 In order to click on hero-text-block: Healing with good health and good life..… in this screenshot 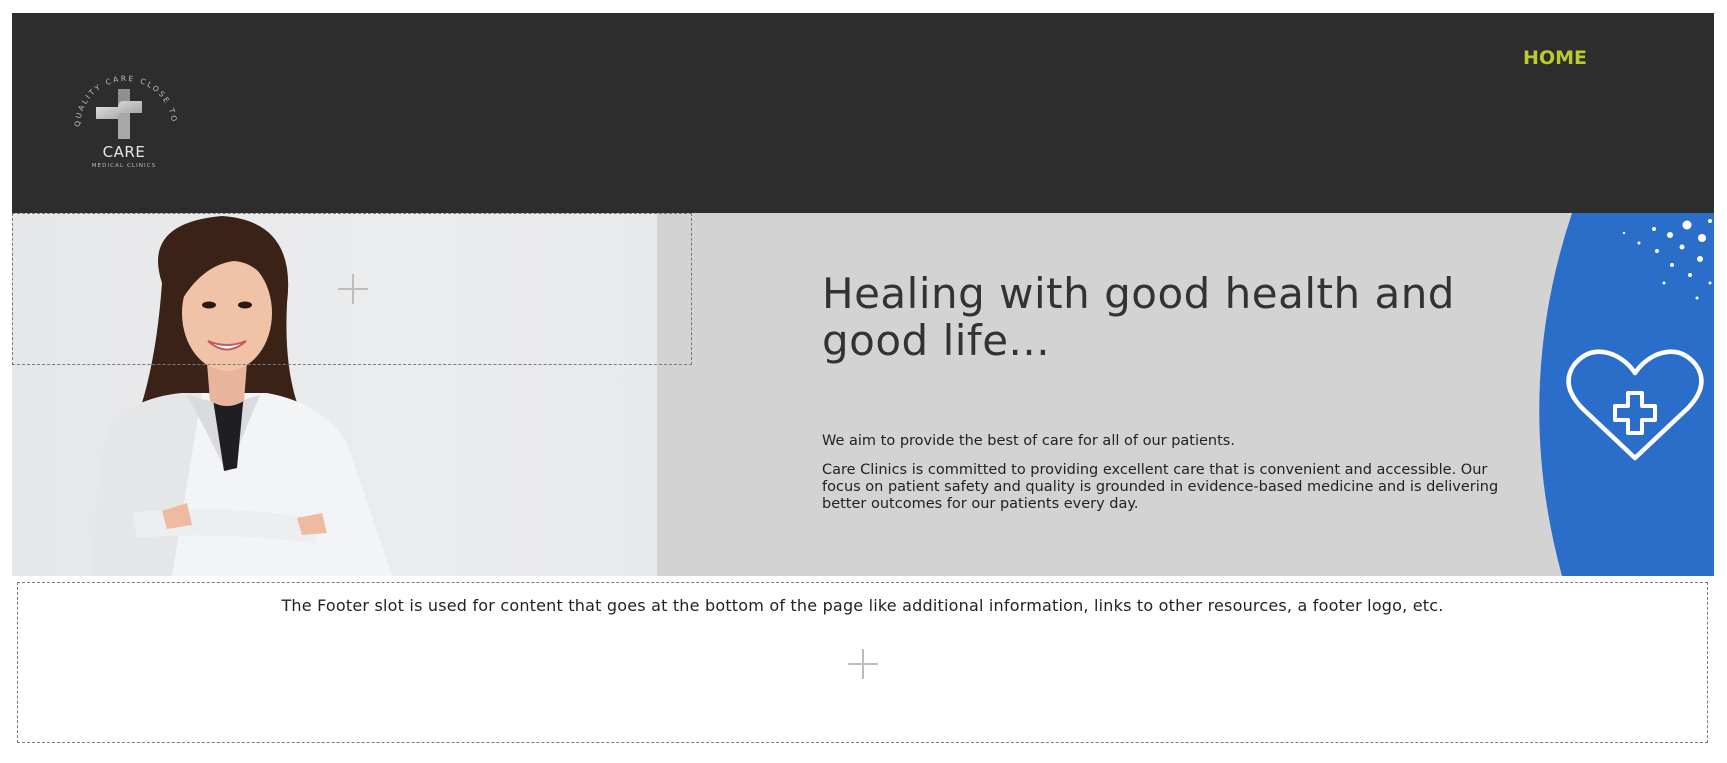, I will do `click(1172, 391)`.